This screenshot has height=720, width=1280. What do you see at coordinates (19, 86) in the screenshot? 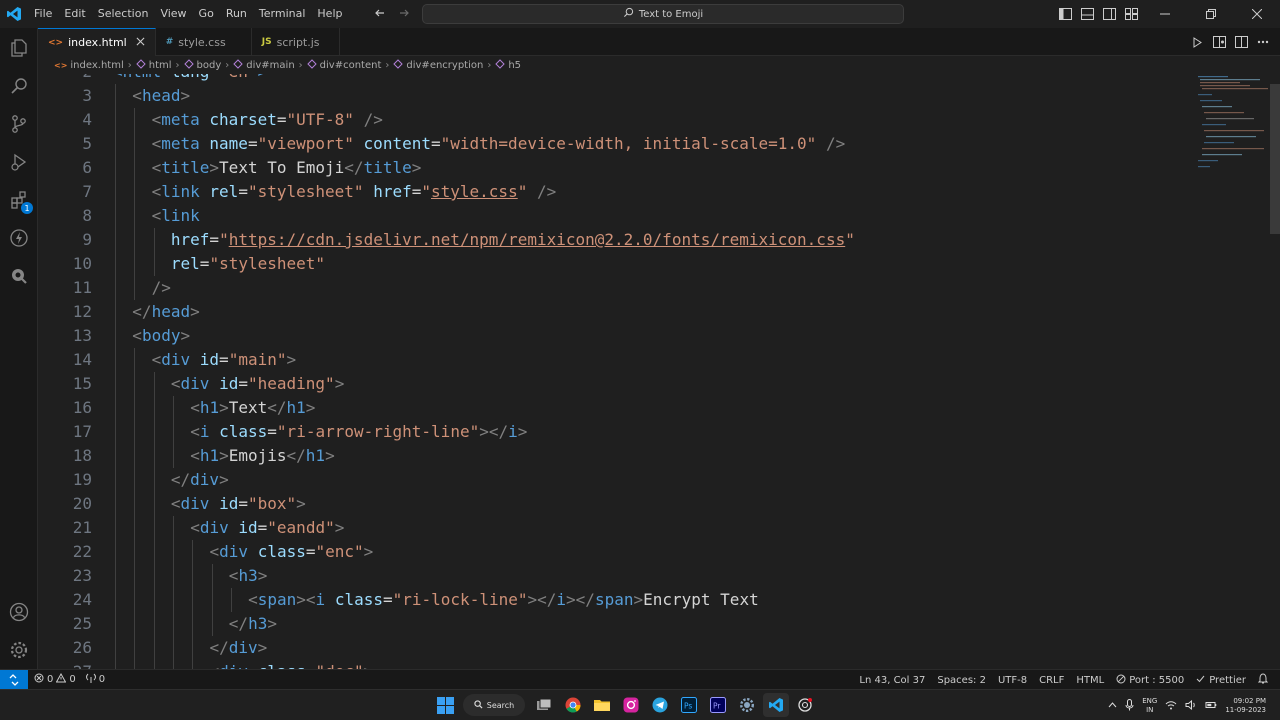
I see `search-icon` at bounding box center [19, 86].